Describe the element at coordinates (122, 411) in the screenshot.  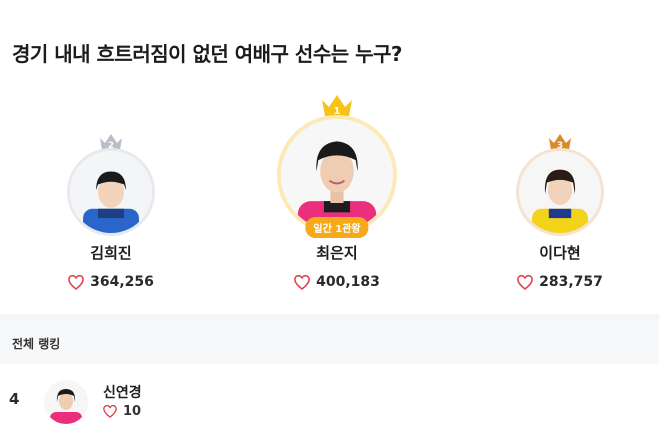
I see `vote-count: 10` at that location.